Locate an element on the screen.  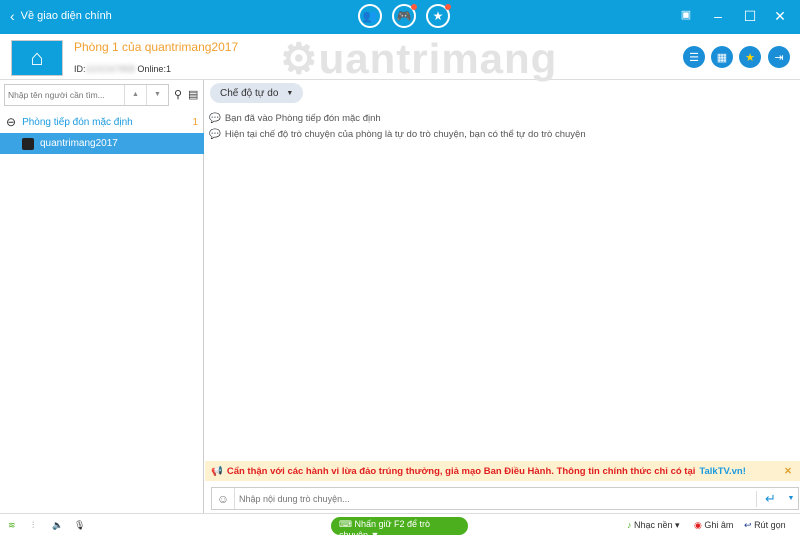
room-id: ID:1102167858 Online:1 is located at coordinates (122, 69).